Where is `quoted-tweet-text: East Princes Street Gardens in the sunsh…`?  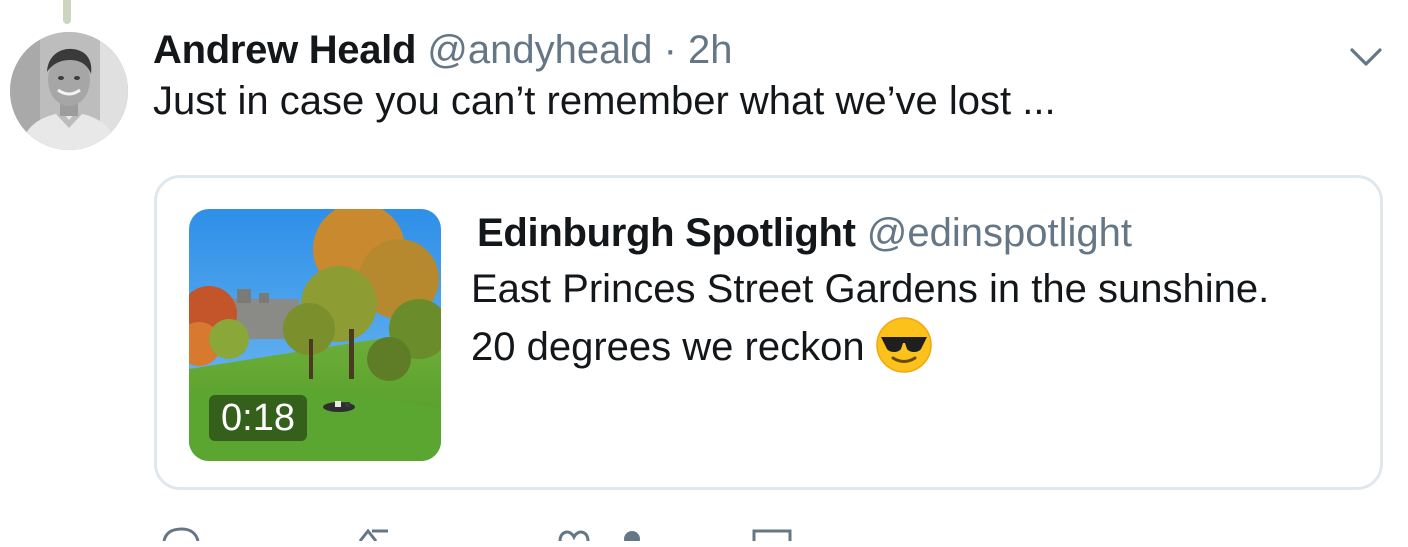
quoted-tweet-text: East Princes Street Gardens in the sunsh… is located at coordinates (870, 318).